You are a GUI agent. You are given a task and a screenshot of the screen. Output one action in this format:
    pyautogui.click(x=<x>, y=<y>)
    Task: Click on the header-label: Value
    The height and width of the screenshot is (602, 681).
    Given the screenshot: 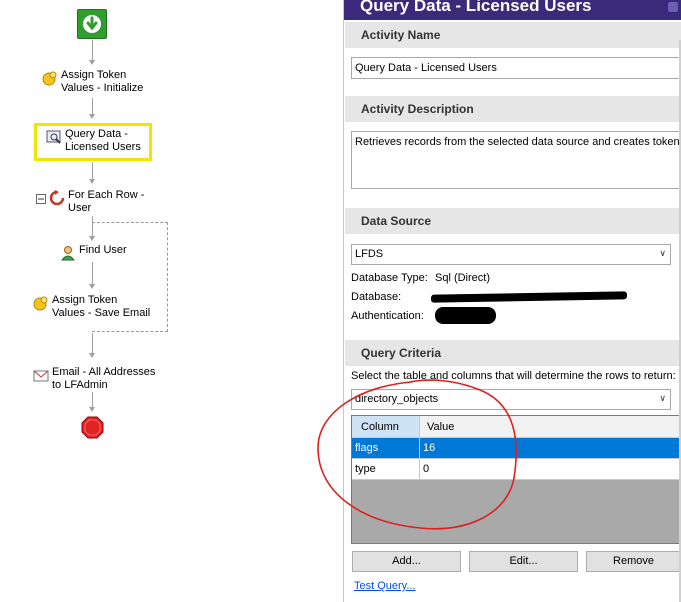 What is the action you would take?
    pyautogui.click(x=441, y=427)
    